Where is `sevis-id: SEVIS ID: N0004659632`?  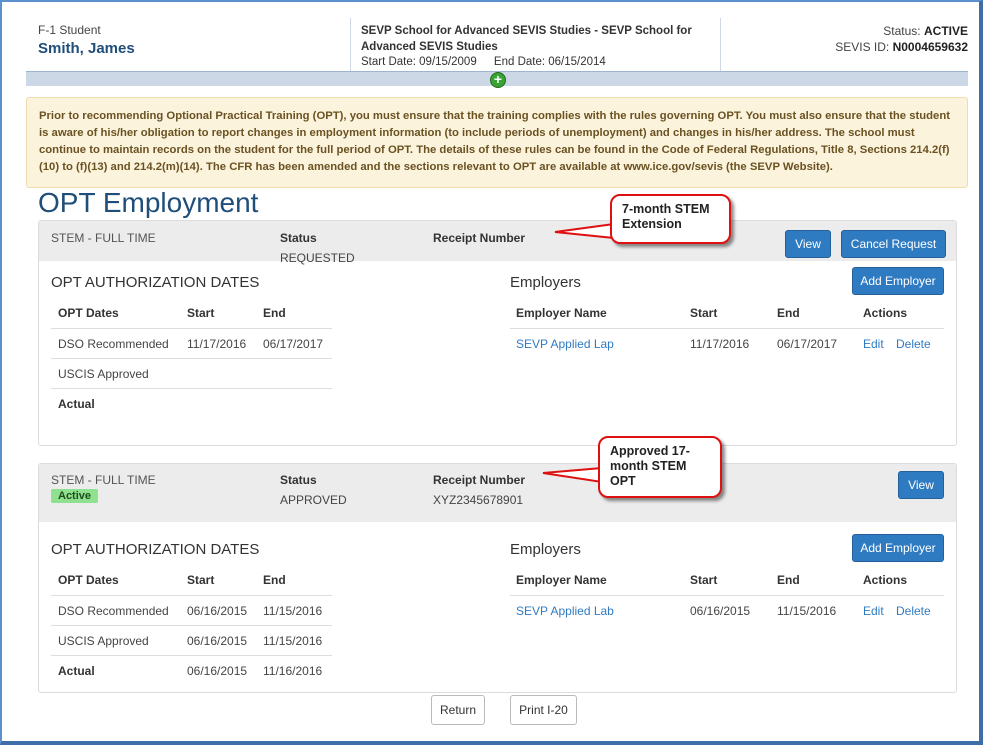
sevis-id: SEVIS ID: N0004659632 is located at coordinates (844, 47).